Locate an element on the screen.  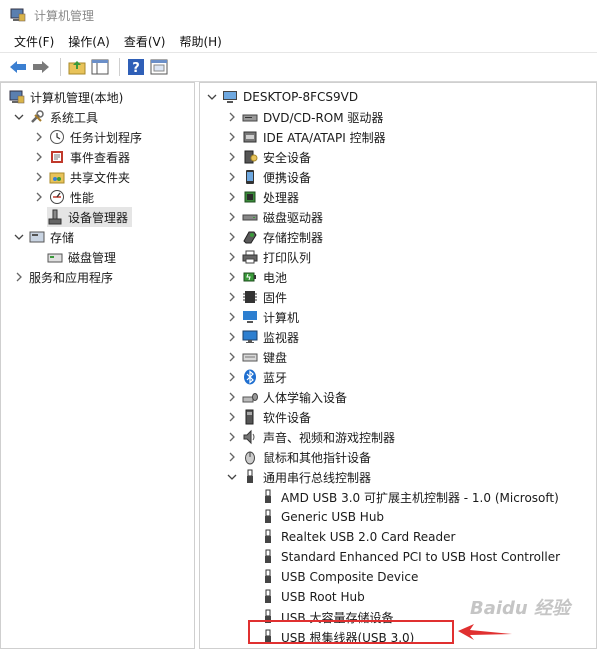
menu-help: 帮助(H) is located at coordinates (200, 41).